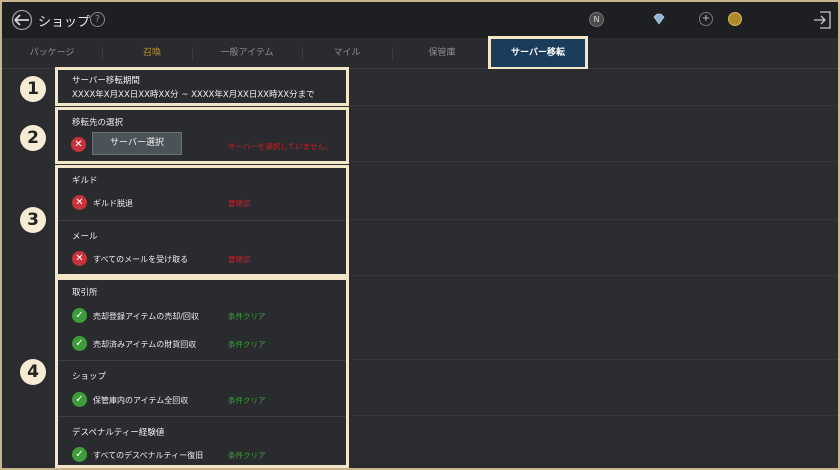 The height and width of the screenshot is (470, 840). What do you see at coordinates (347, 53) in the screenshot?
I see `tab-mile: マイル` at bounding box center [347, 53].